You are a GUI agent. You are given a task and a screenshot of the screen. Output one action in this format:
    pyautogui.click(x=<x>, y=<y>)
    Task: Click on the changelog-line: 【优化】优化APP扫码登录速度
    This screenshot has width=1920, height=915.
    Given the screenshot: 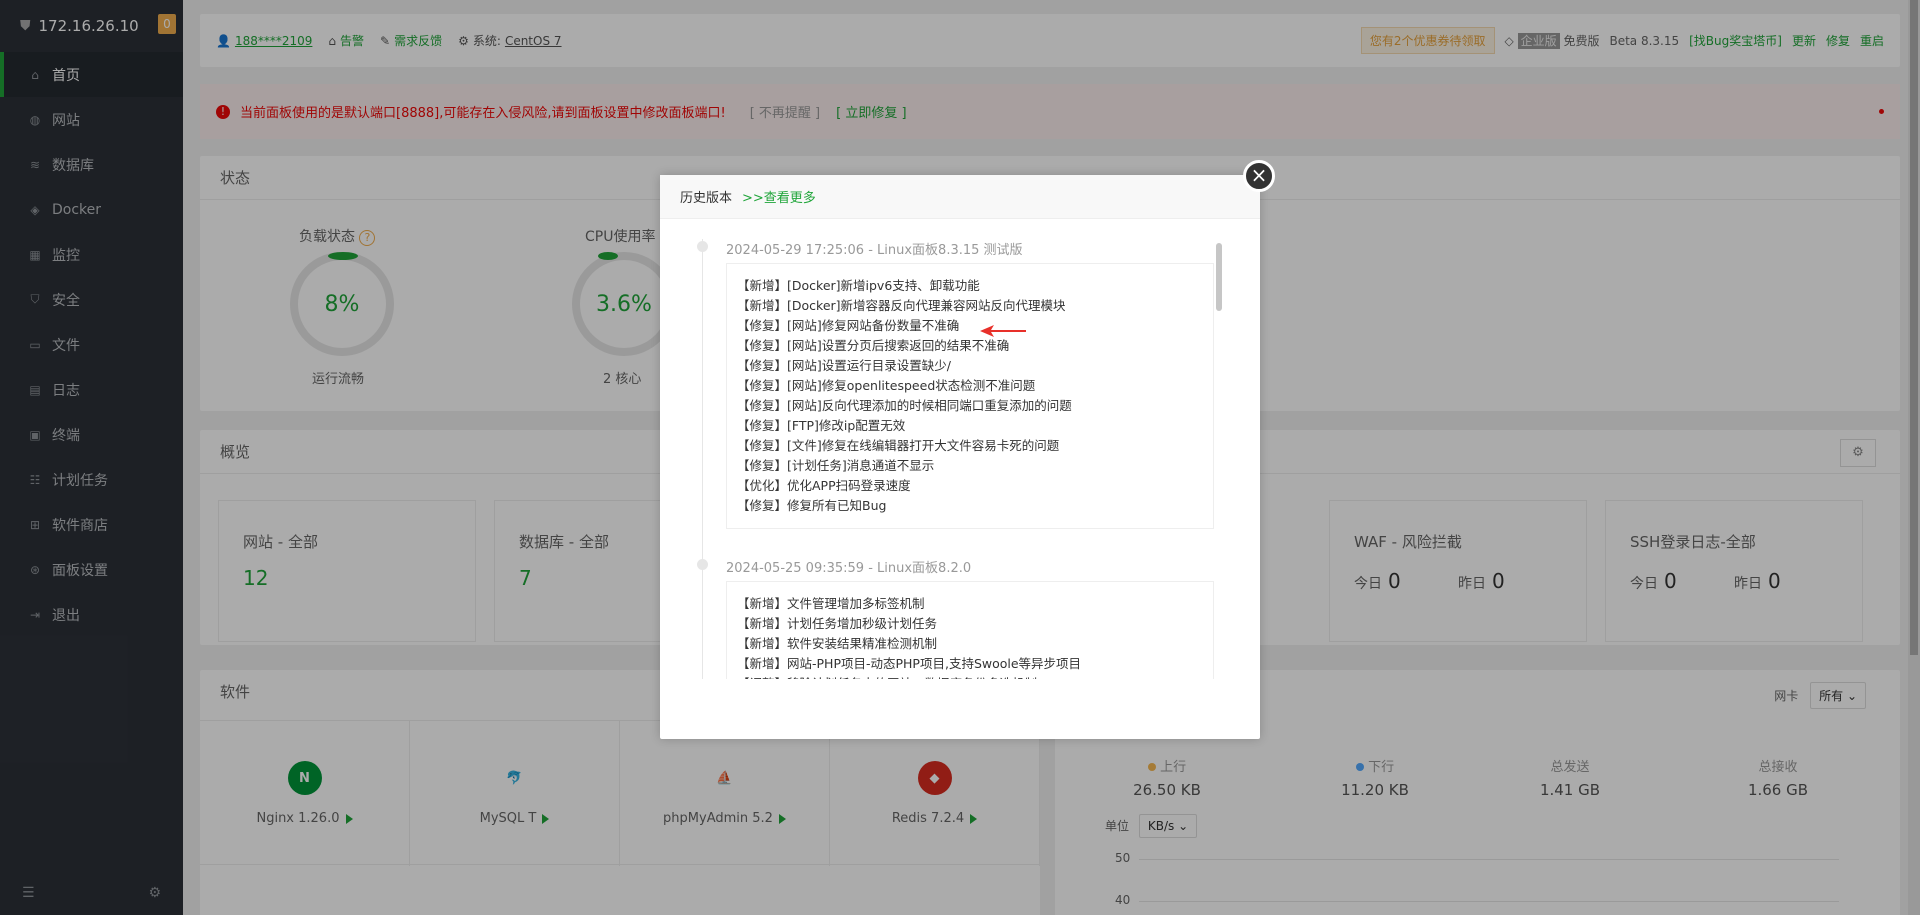 What is the action you would take?
    pyautogui.click(x=824, y=485)
    